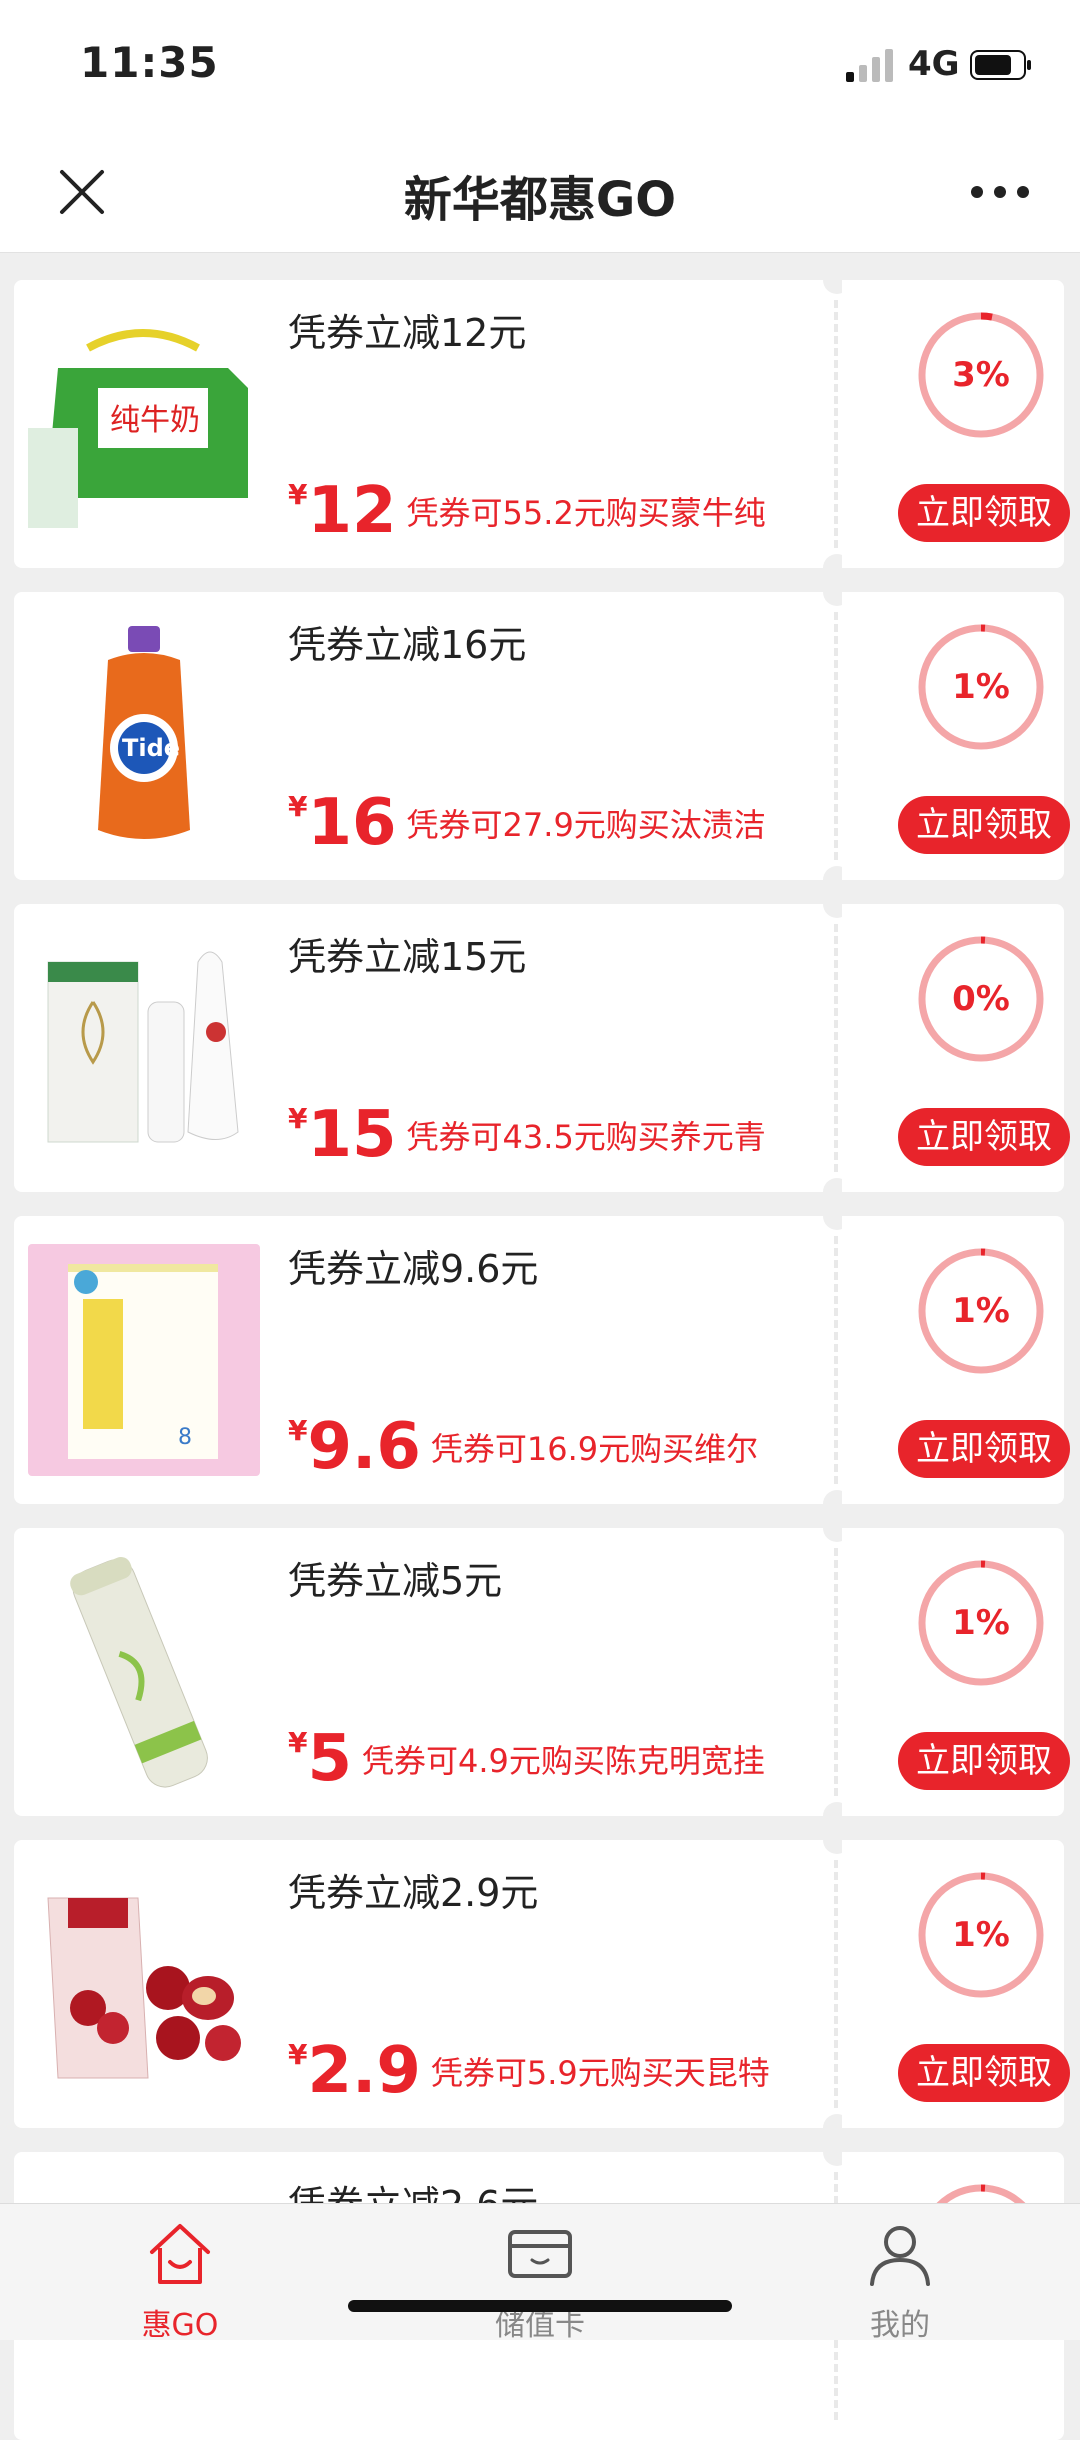 The image size is (1080, 2440). What do you see at coordinates (869, 65) in the screenshot?
I see `signal-icon` at bounding box center [869, 65].